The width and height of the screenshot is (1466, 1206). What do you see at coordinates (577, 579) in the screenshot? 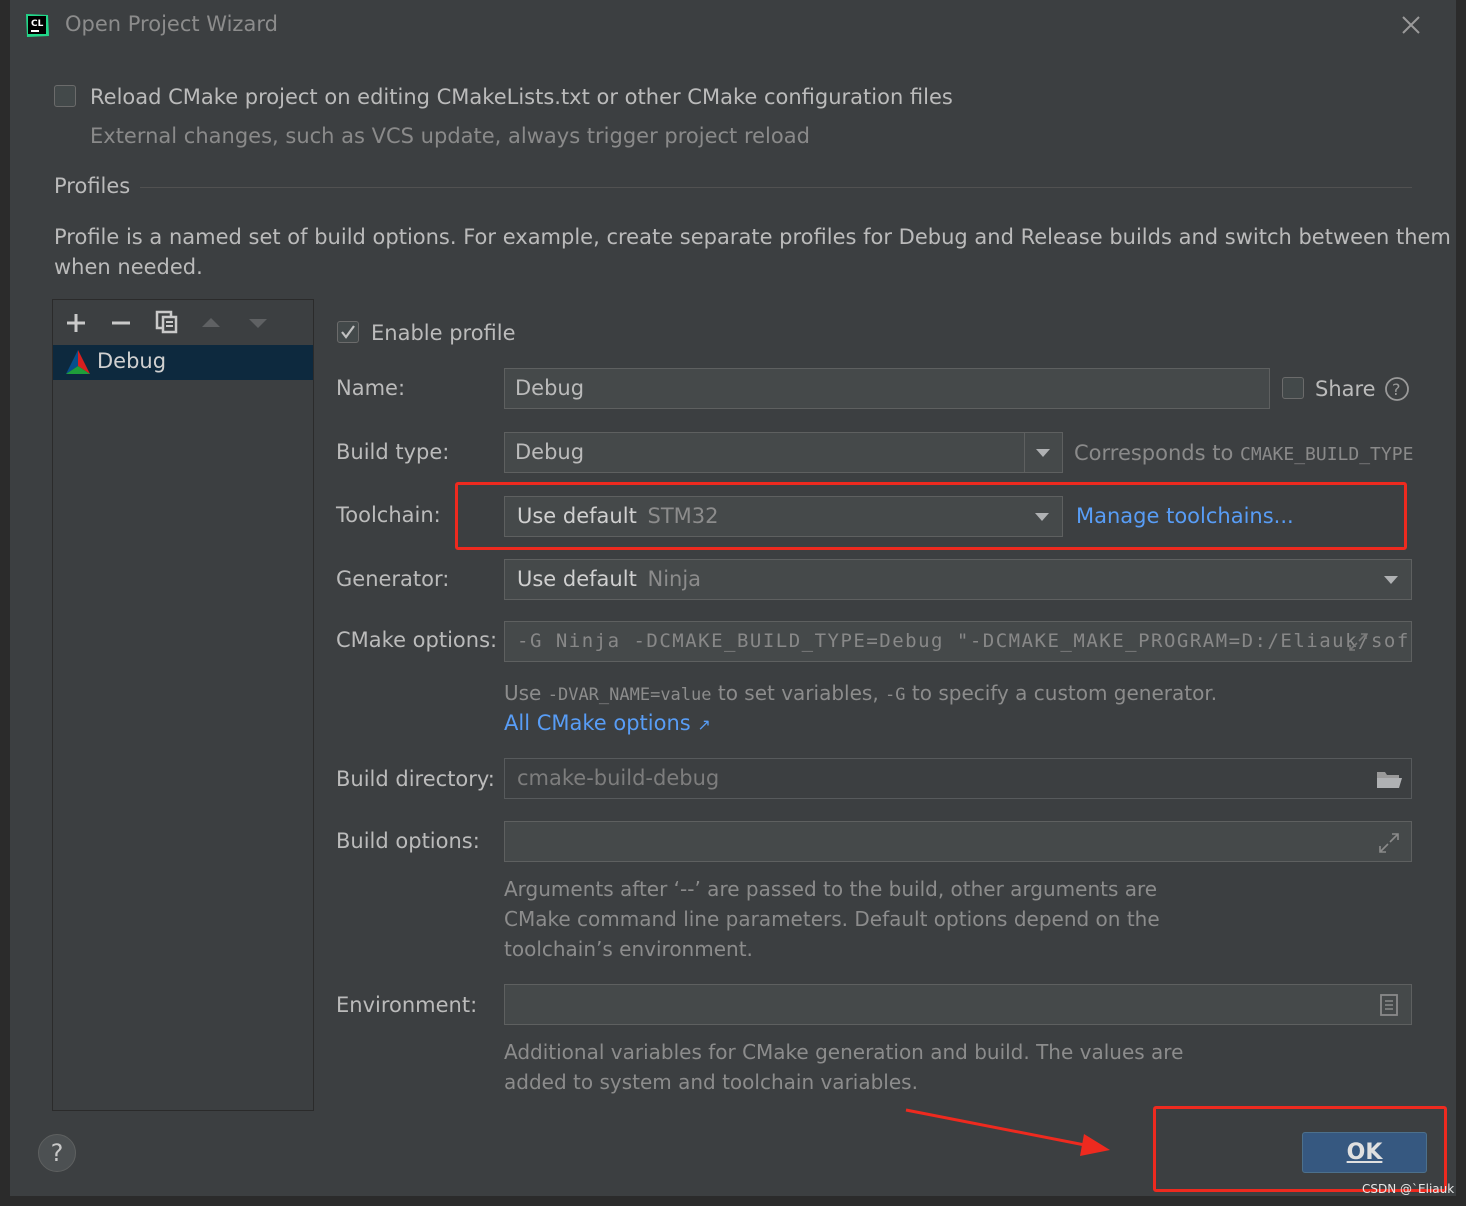
I see `generator-value: Use default` at bounding box center [577, 579].